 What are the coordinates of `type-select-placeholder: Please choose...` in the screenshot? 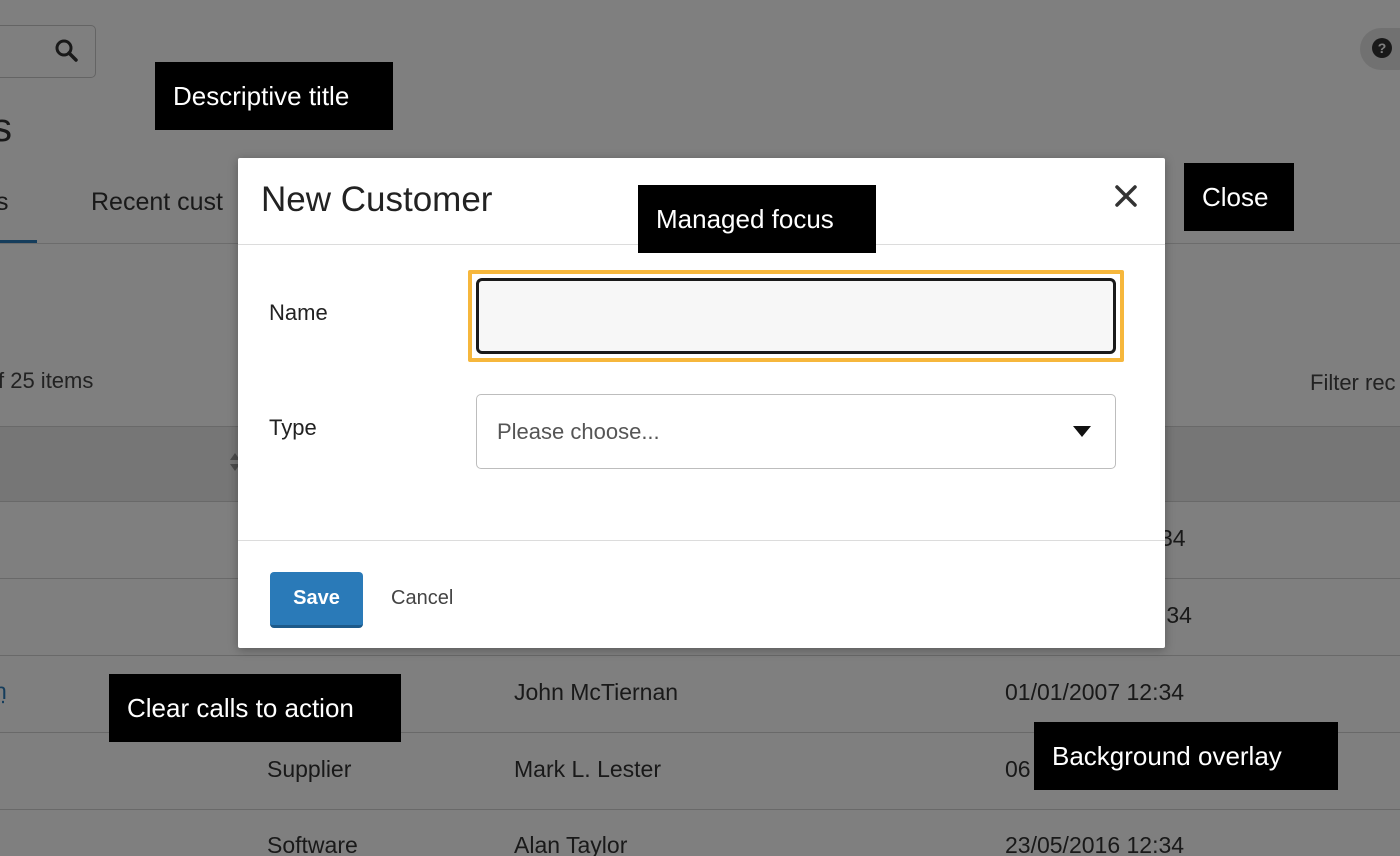 It's located at (578, 431).